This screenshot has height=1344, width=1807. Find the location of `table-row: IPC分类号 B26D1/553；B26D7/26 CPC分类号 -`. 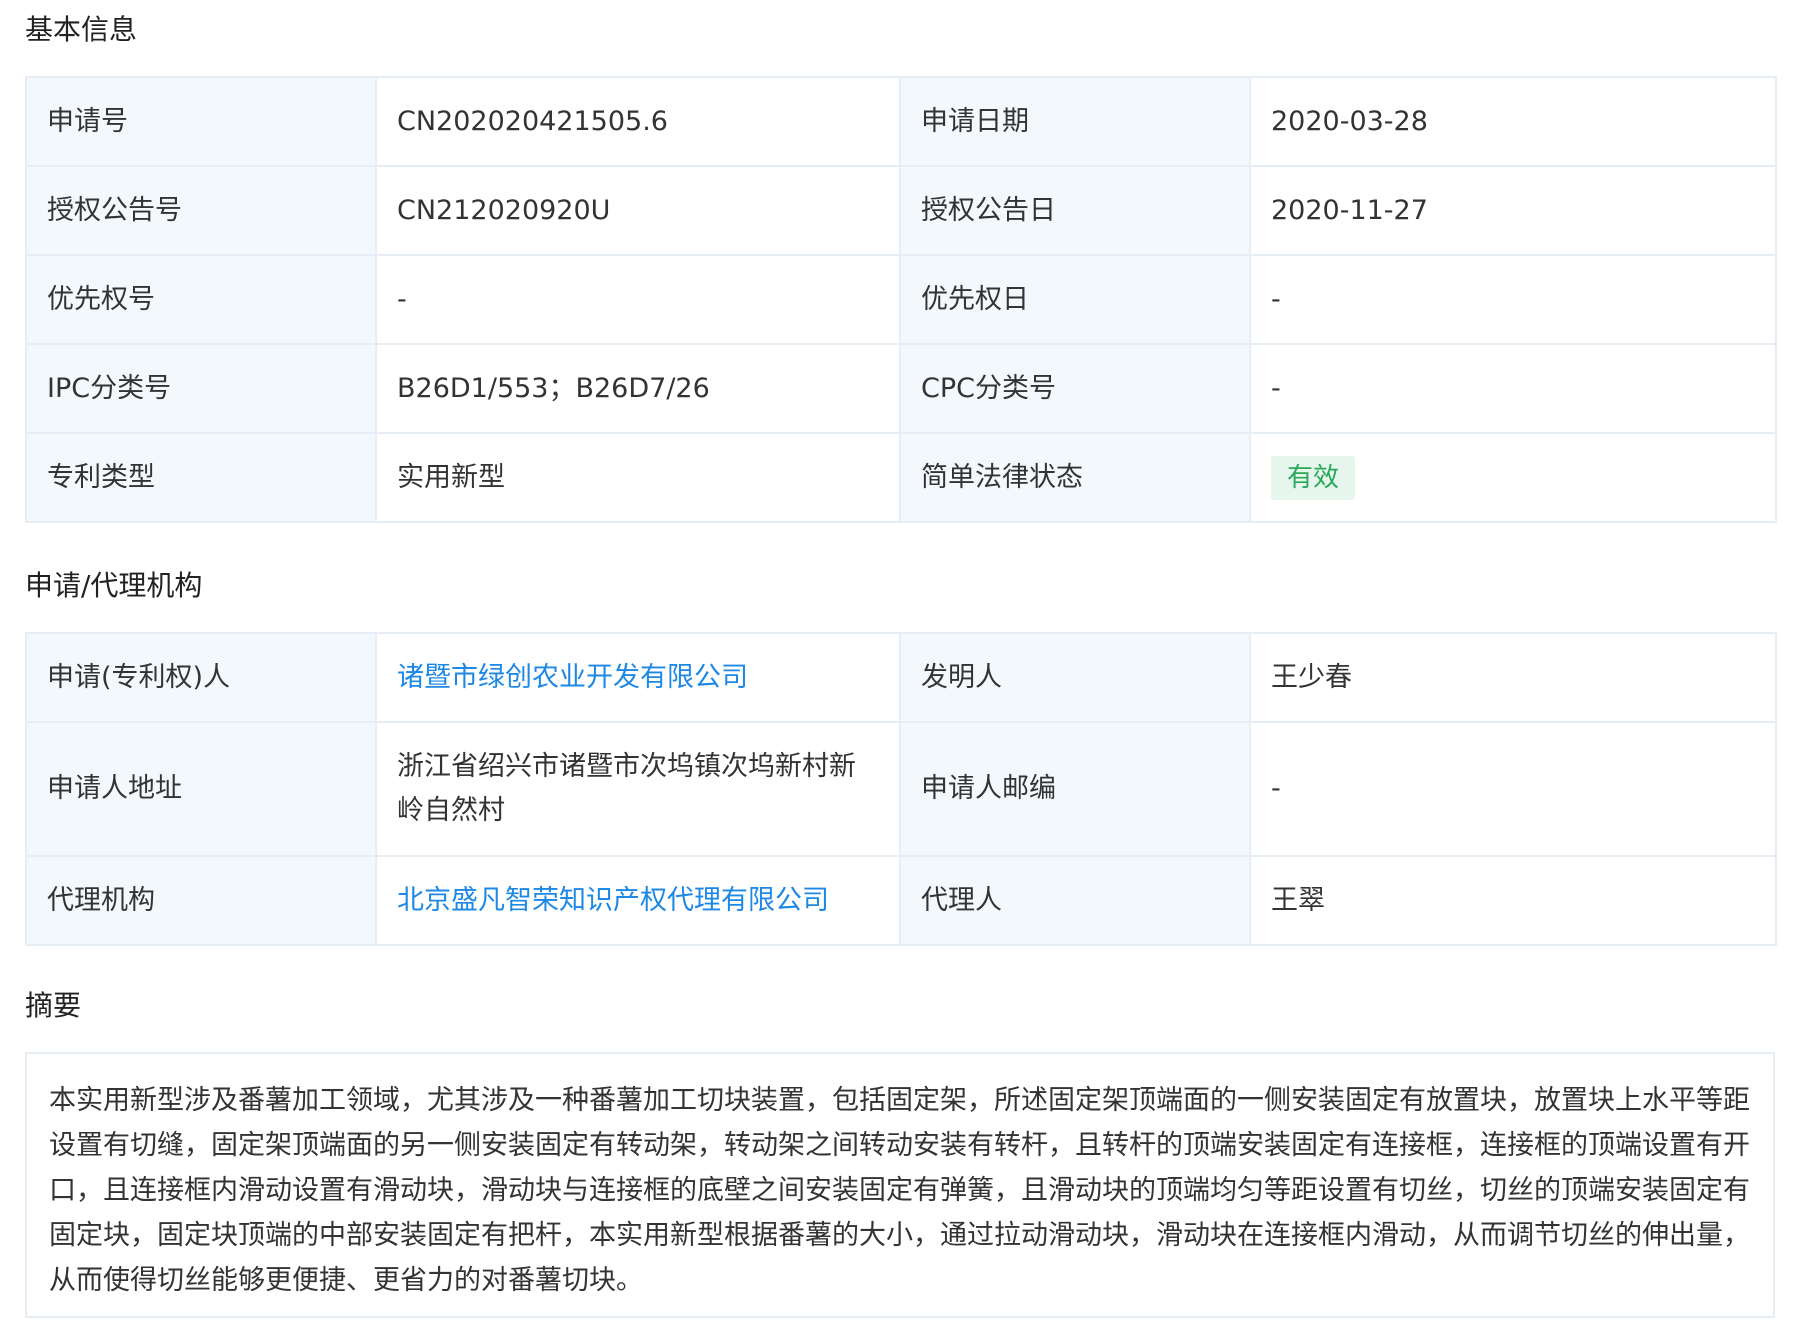

table-row: IPC分类号 B26D1/553；B26D7/26 CPC分类号 - is located at coordinates (901, 388).